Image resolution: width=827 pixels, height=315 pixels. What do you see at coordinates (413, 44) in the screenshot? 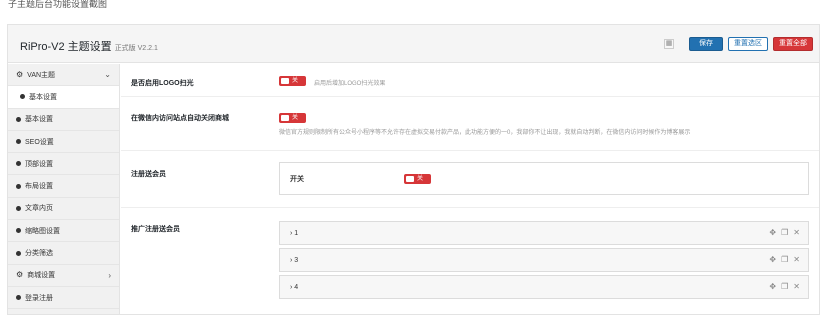
I see `panel-header: RiPro-V2 主题设置 正式版 V2.2.1 ▦ 保存 重置选区 重置全部` at bounding box center [413, 44].